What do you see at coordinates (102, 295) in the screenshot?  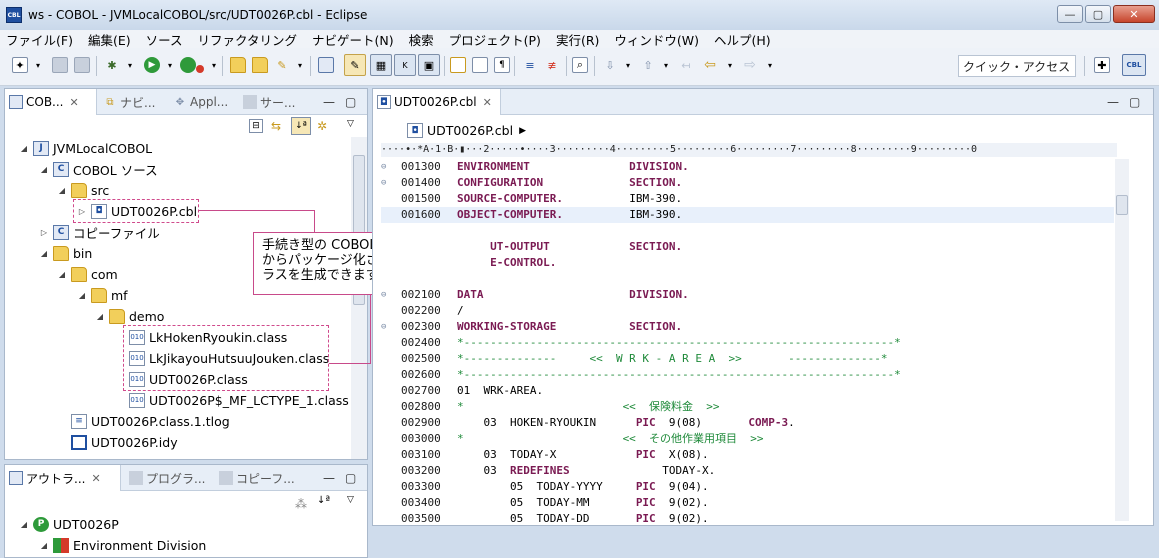 I see `tree-item-mf: ◢ mf` at bounding box center [102, 295].